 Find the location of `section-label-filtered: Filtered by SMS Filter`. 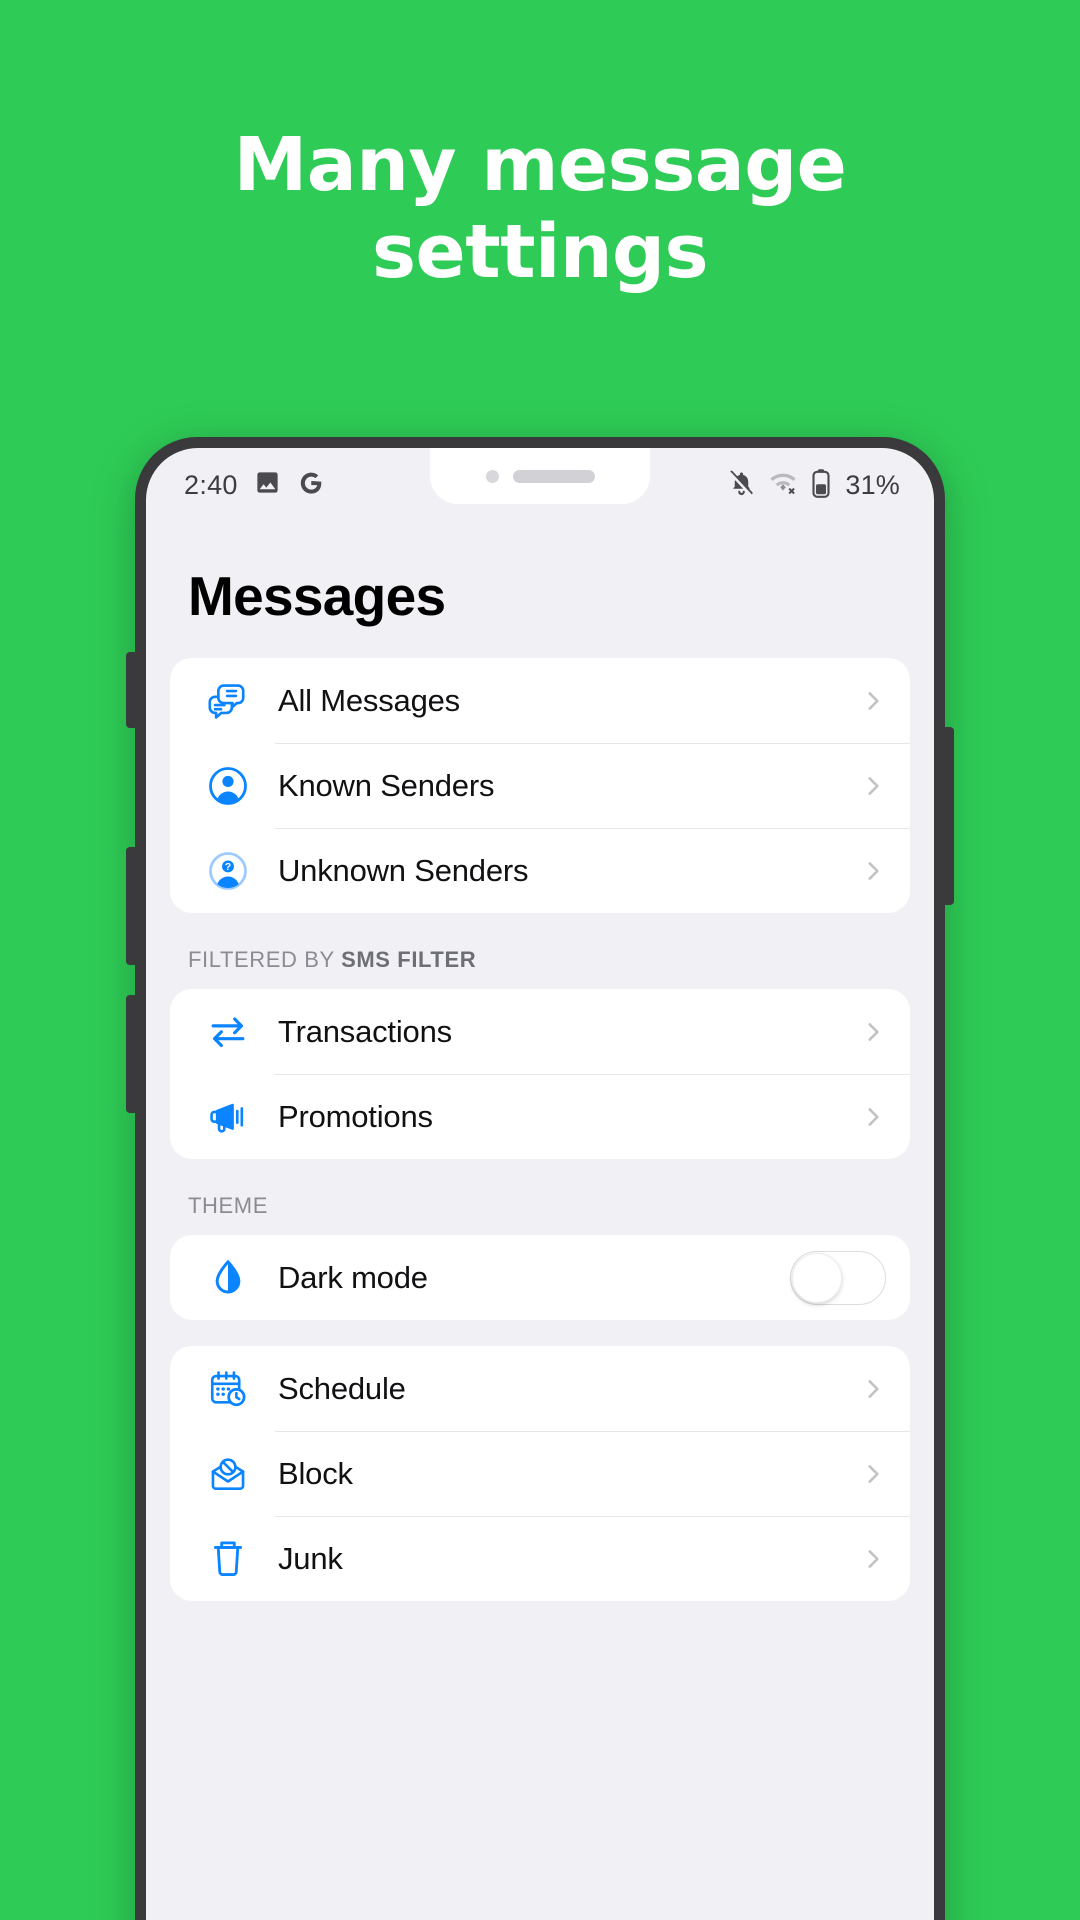

section-label-filtered: Filtered by SMS Filter is located at coordinates (540, 951).